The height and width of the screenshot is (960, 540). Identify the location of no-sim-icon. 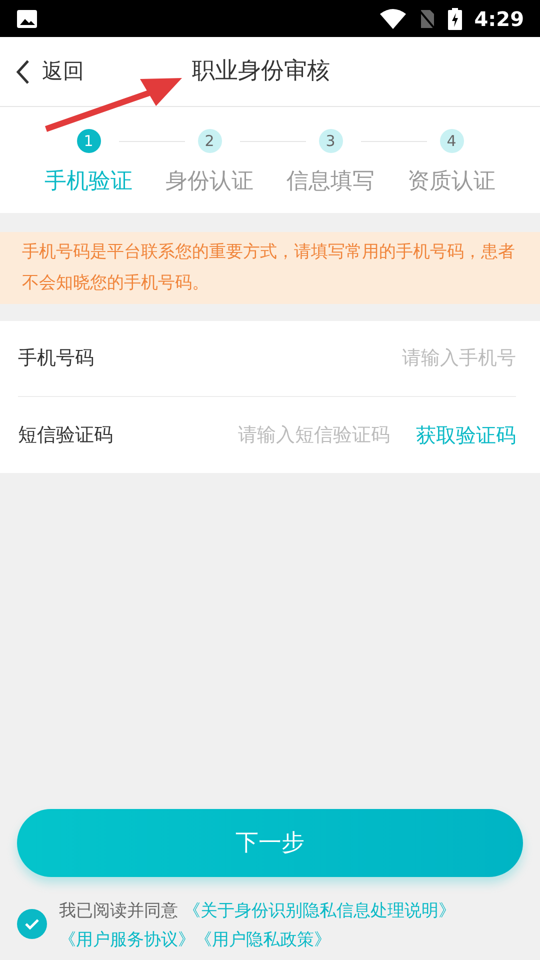
(427, 18).